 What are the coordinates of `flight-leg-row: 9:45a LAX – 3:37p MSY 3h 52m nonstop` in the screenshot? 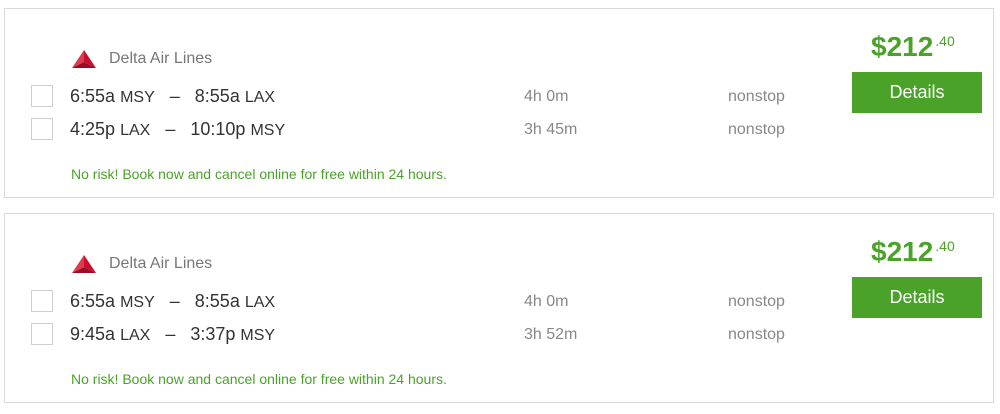 It's located at (431, 335).